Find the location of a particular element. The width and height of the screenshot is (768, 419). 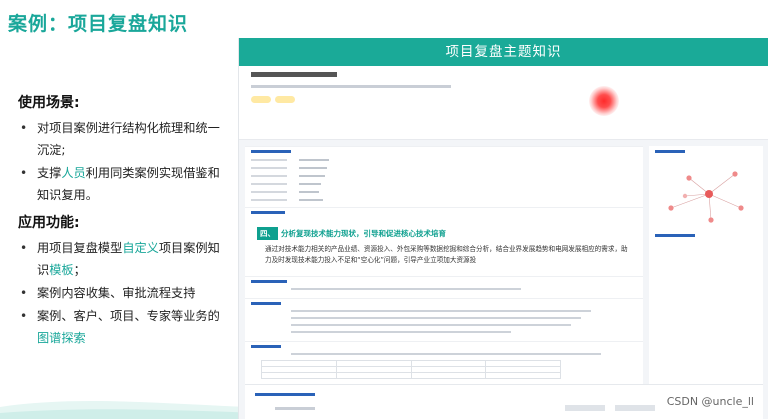

quote-tag: 四、 is located at coordinates (267, 233).